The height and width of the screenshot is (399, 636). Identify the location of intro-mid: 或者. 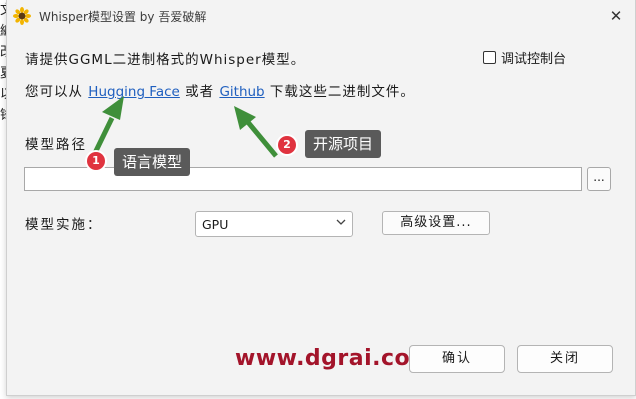
(199, 92).